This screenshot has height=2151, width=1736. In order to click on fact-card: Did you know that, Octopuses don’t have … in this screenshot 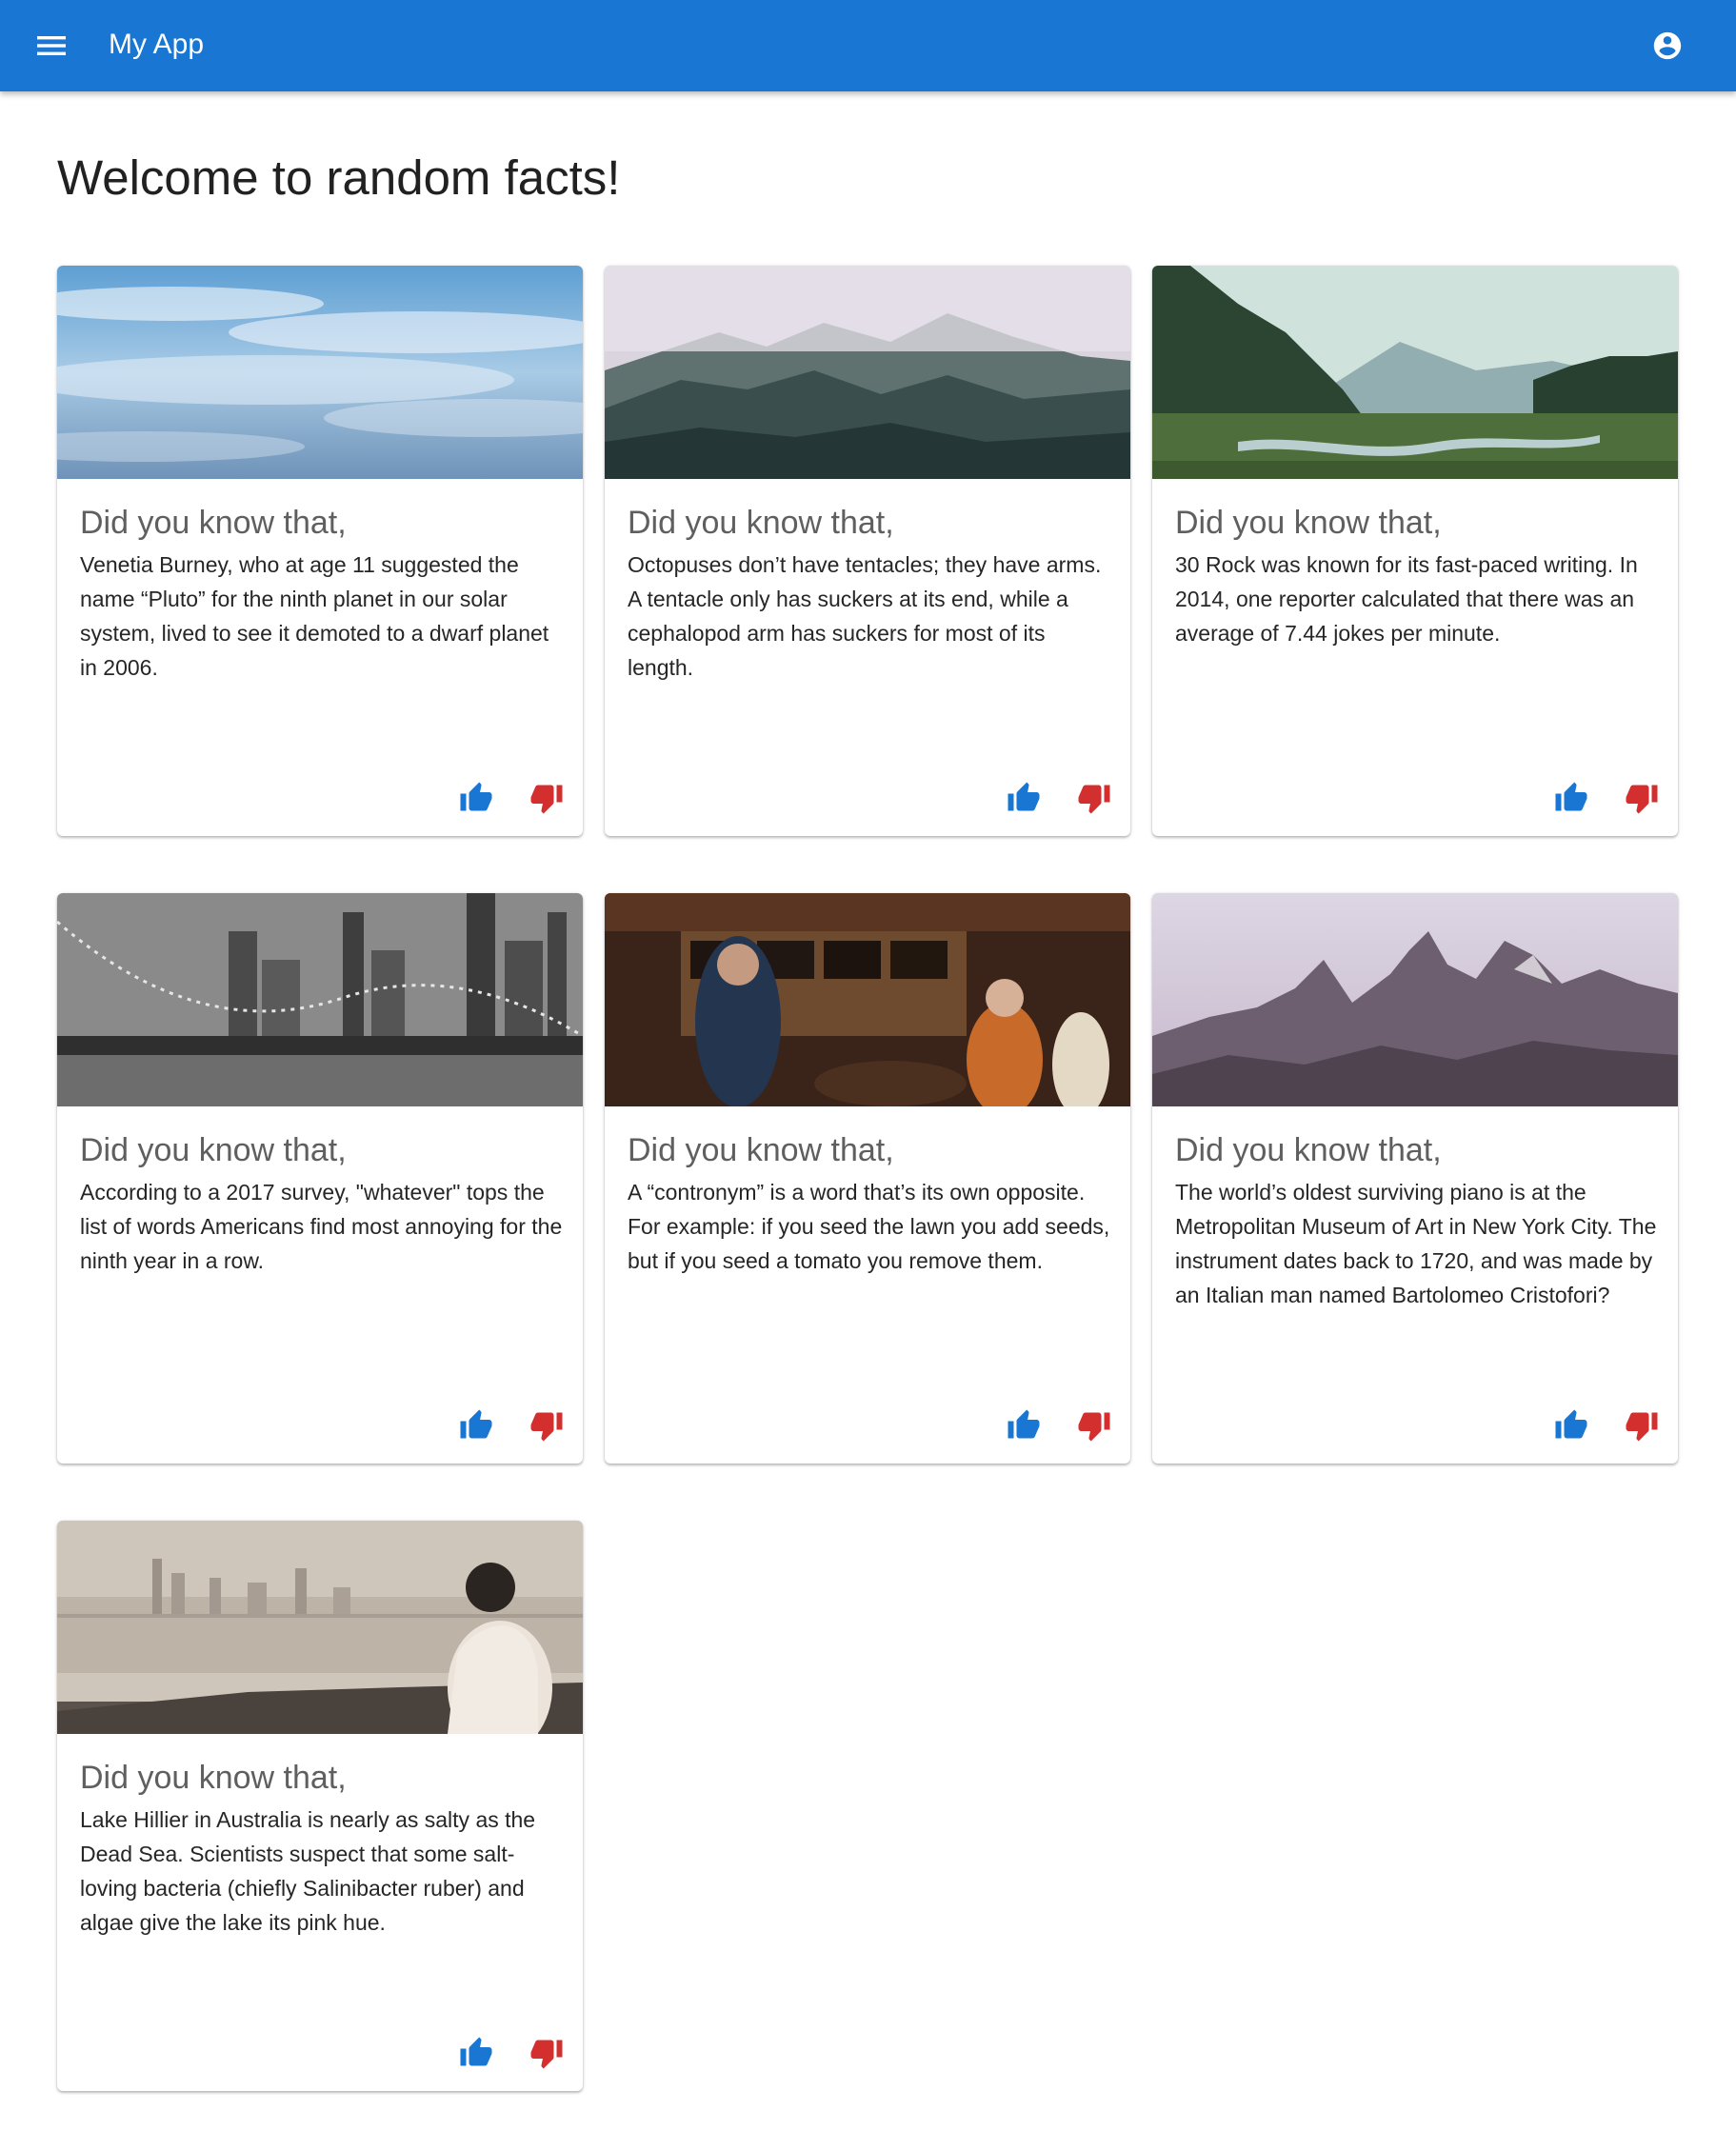, I will do `click(867, 551)`.